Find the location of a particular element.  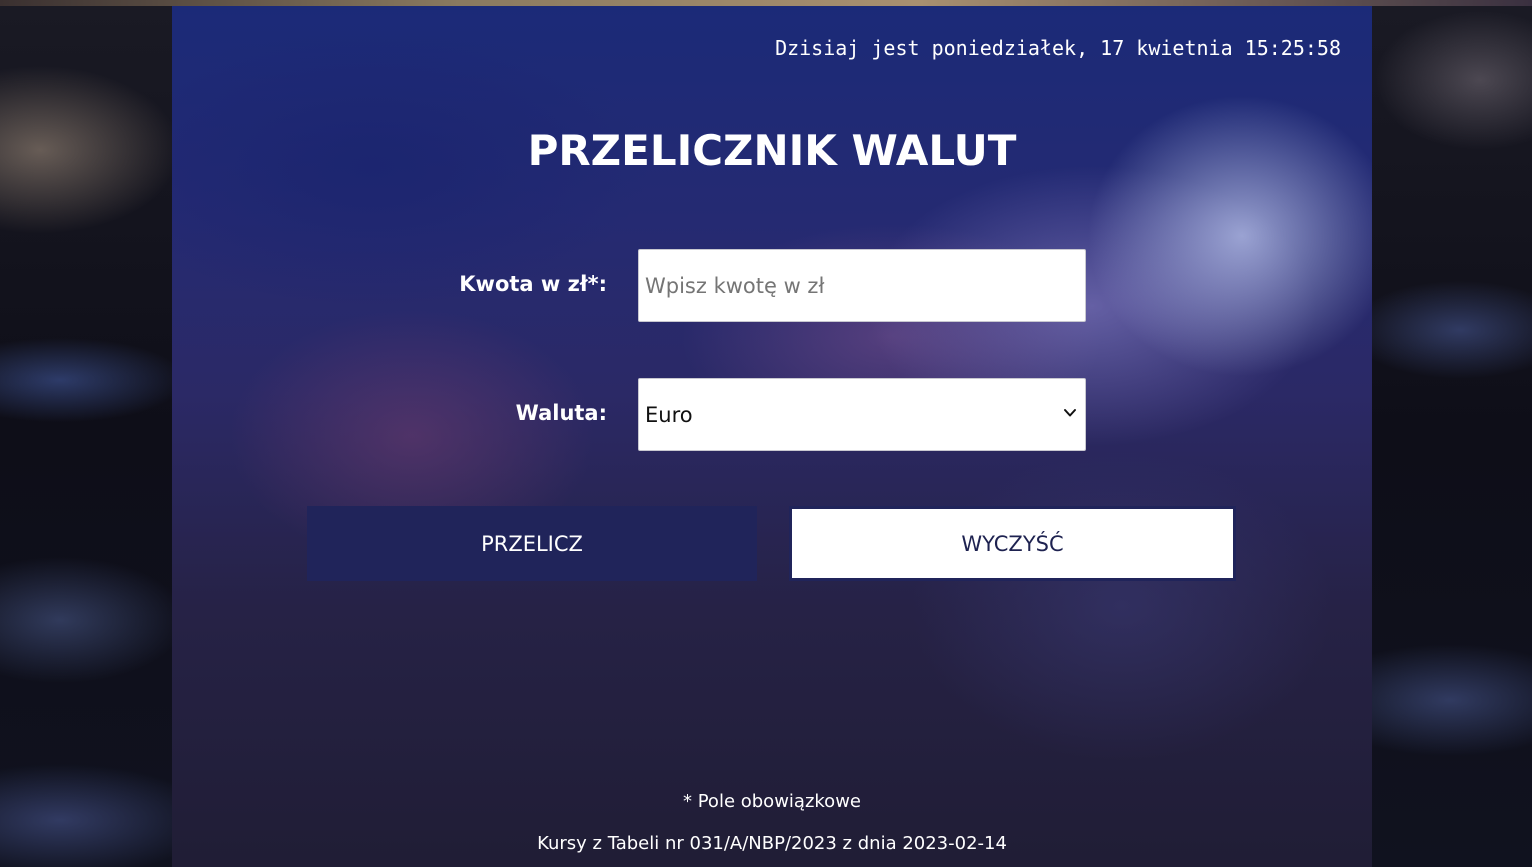

currency-selected-value: Euro is located at coordinates (669, 414).